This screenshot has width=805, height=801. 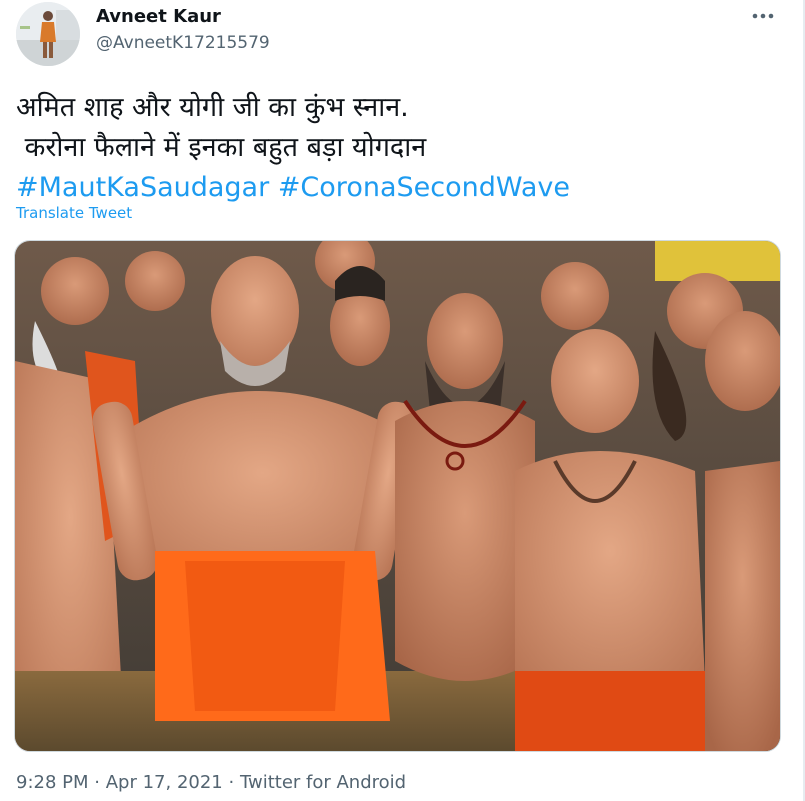 I want to click on translate-tweet-link: Translate Tweet, so click(x=74, y=213).